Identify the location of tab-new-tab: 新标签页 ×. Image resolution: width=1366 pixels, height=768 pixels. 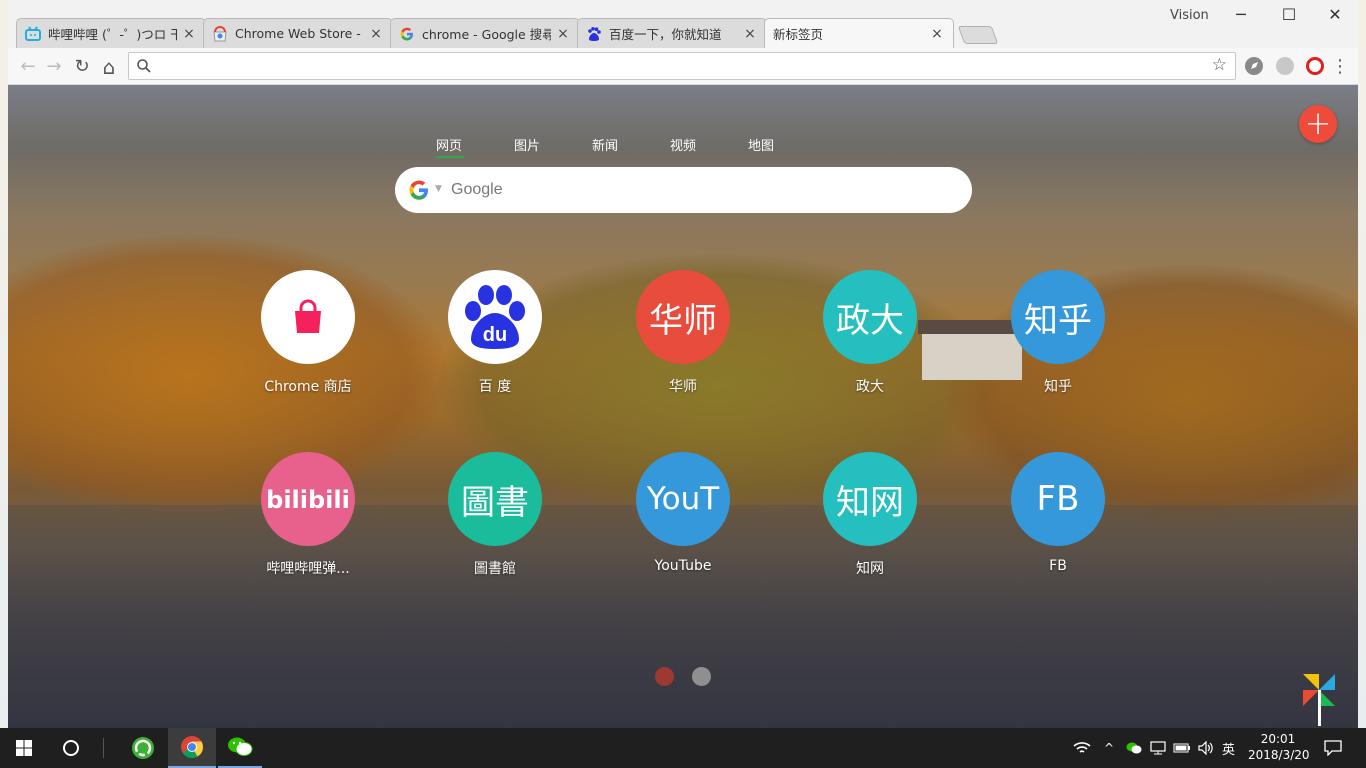
(859, 33).